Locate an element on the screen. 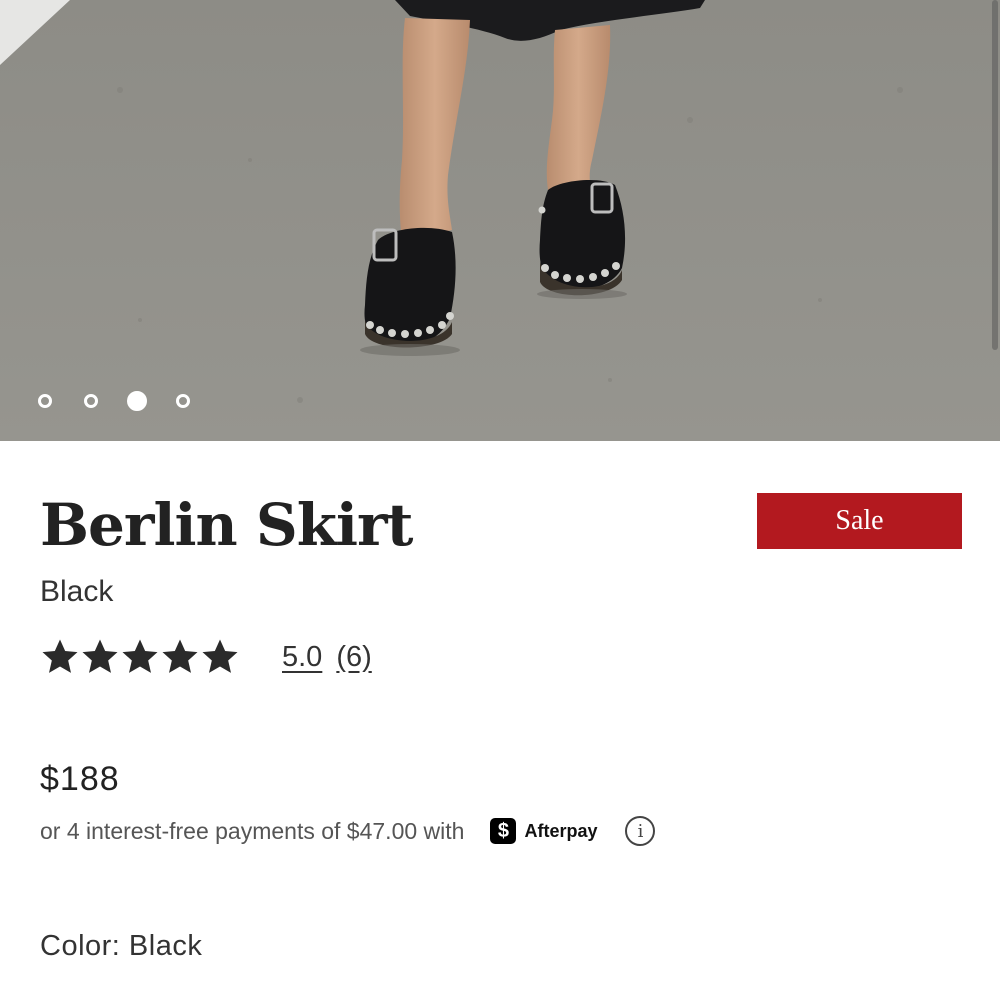  product-rating: 5.0 (6) is located at coordinates (206, 657).